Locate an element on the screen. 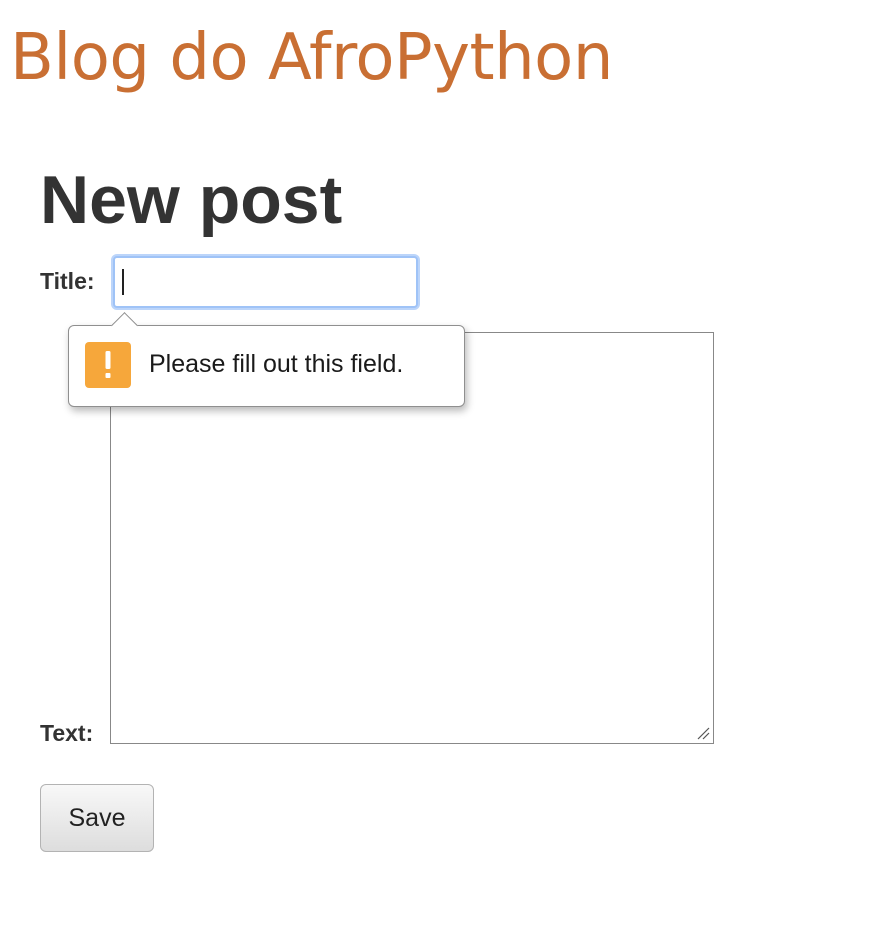 This screenshot has width=872, height=932. text-caret is located at coordinates (123, 282).